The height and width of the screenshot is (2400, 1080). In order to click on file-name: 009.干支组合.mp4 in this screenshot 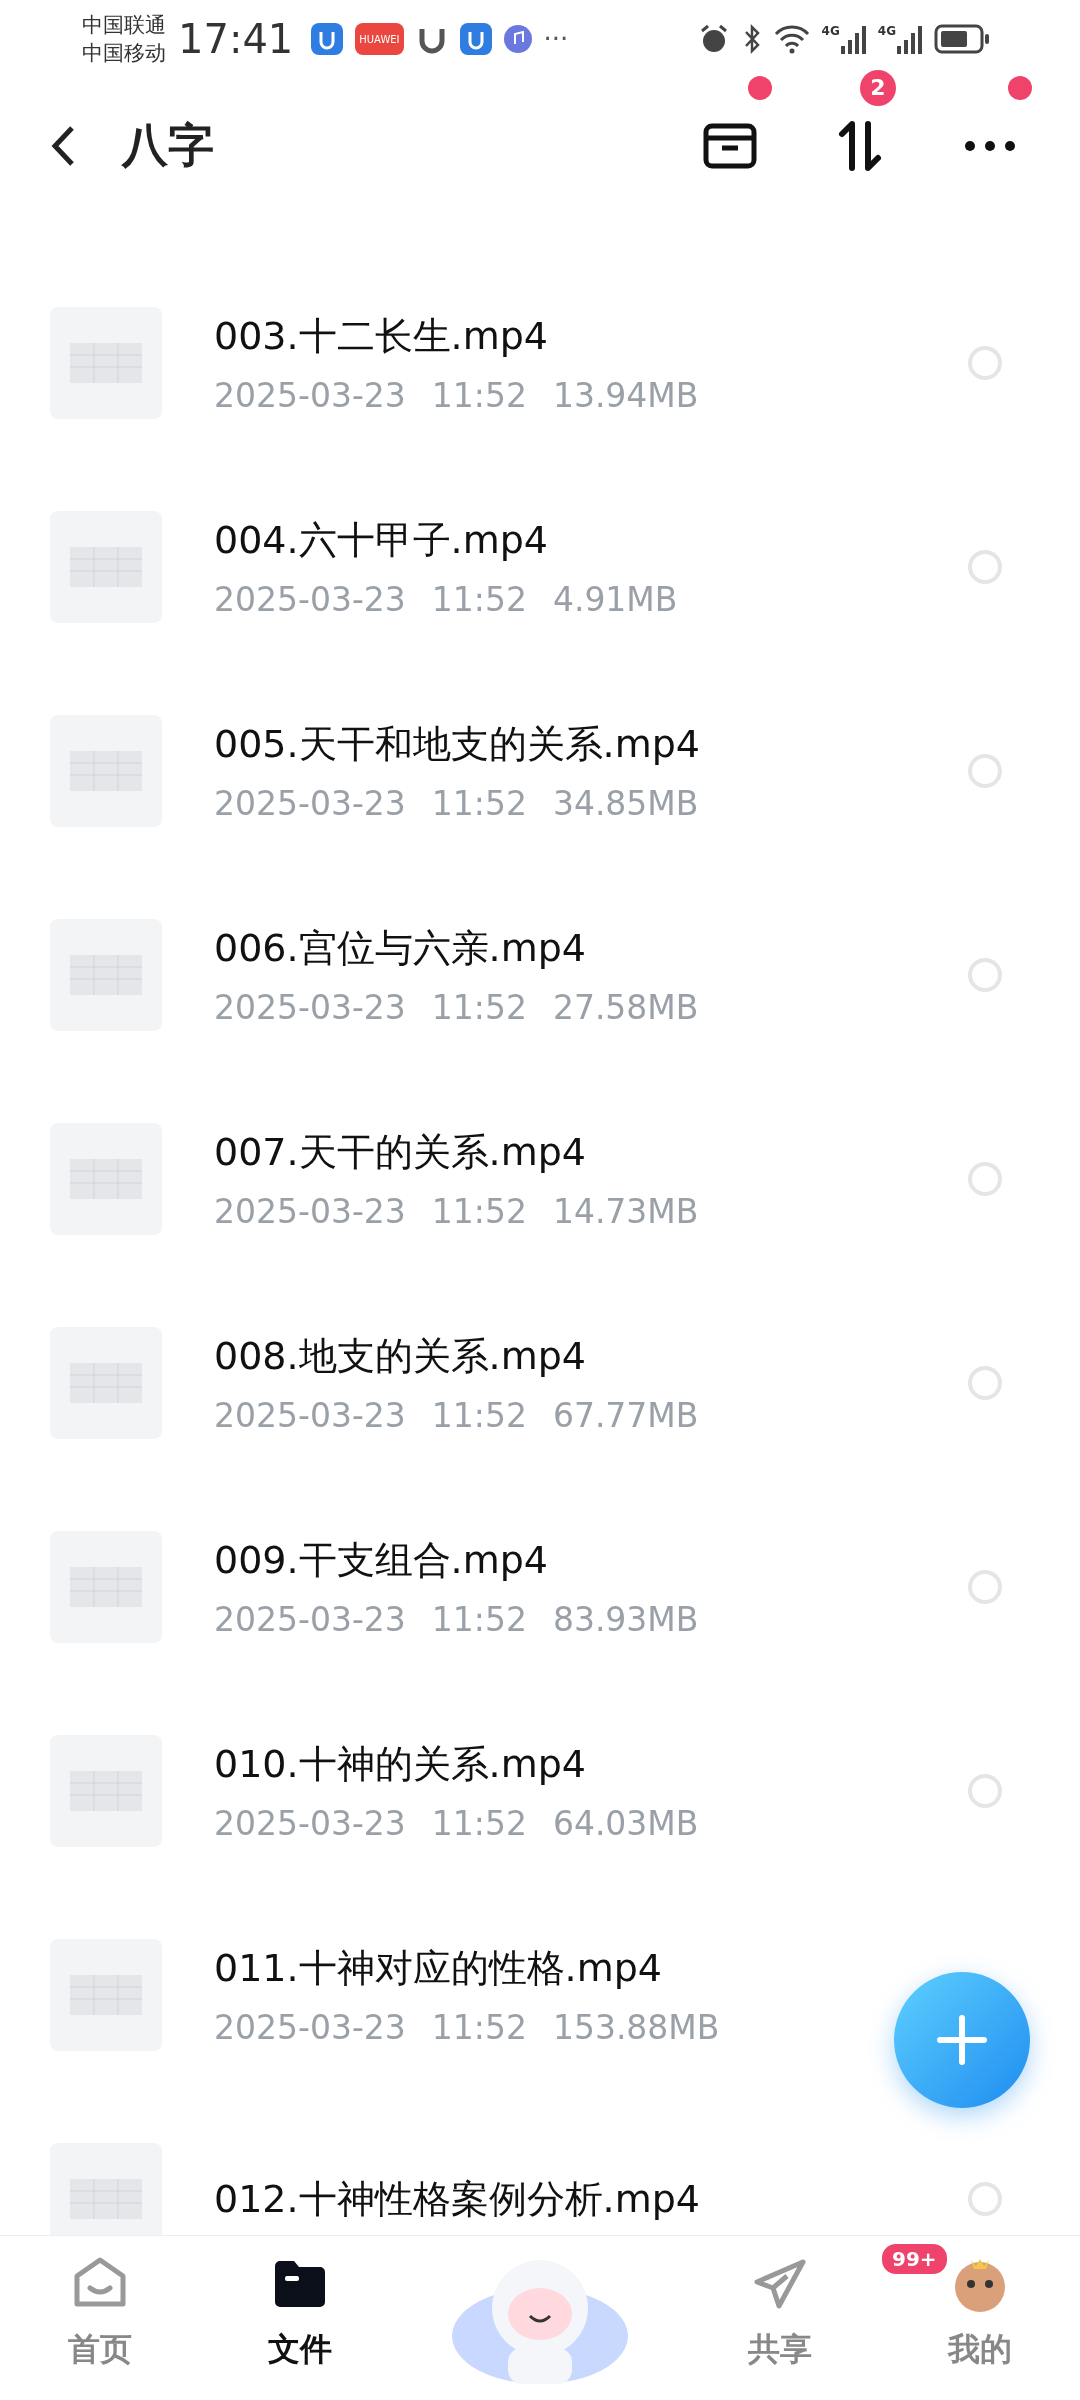, I will do `click(381, 1560)`.